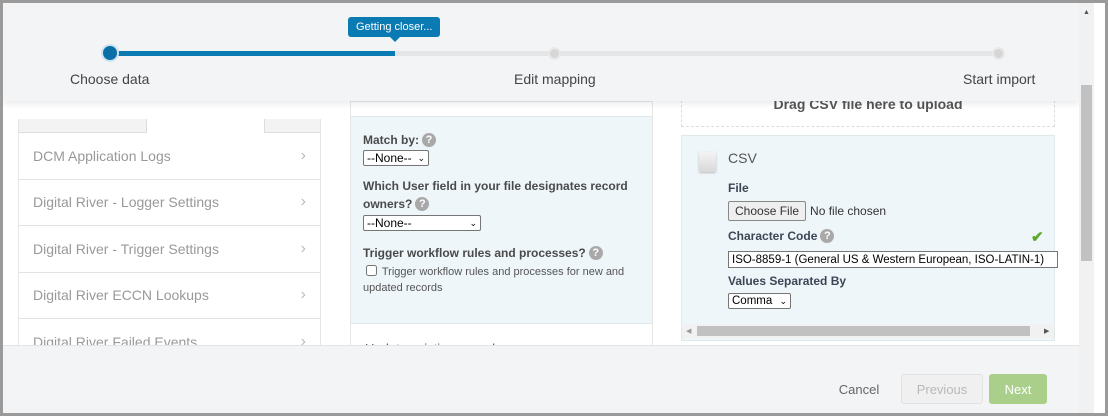 Image resolution: width=1108 pixels, height=416 pixels. I want to click on list-item: Digital River ECCN Lookups ›, so click(169, 296).